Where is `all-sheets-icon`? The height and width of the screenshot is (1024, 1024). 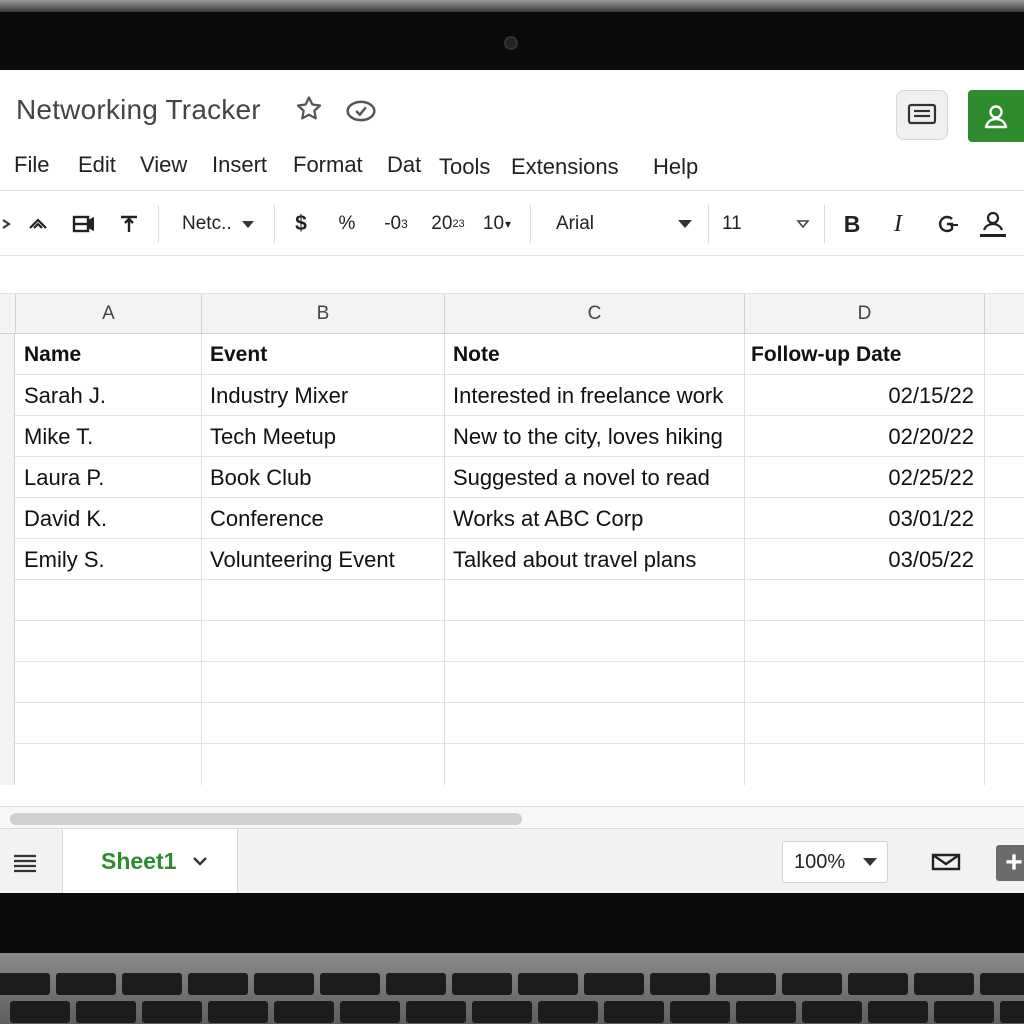 all-sheets-icon is located at coordinates (25, 862).